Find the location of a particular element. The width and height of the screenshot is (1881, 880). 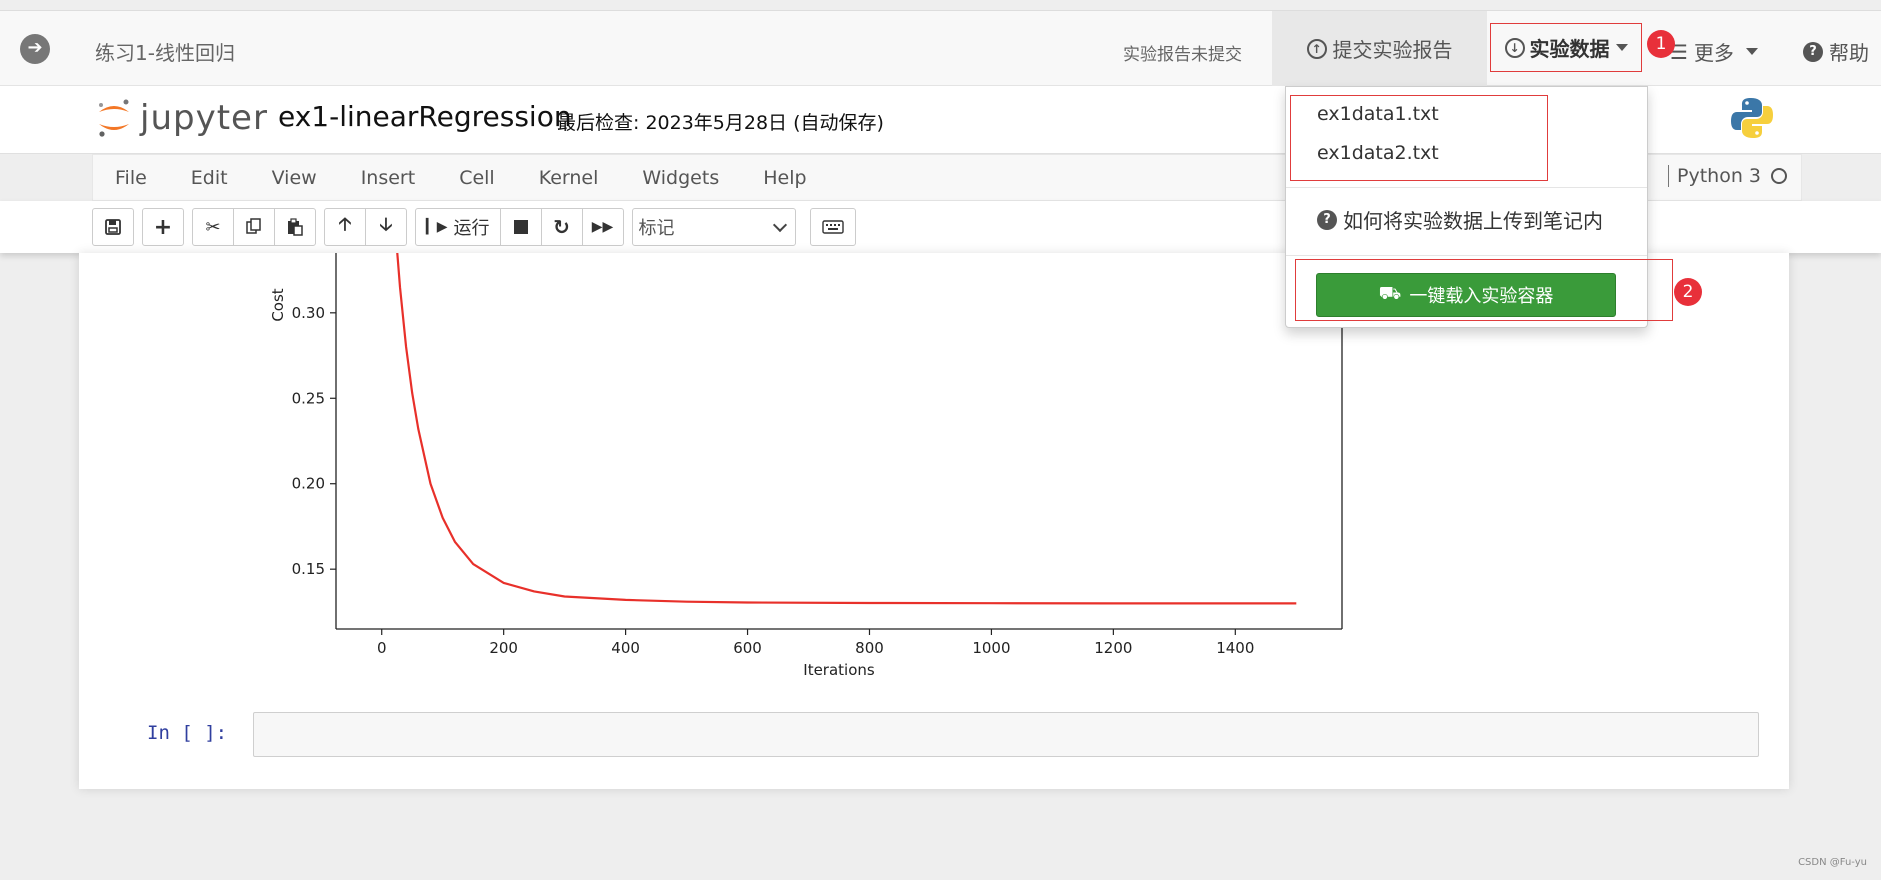

fast-forward-icon: ▶▶ is located at coordinates (602, 227).